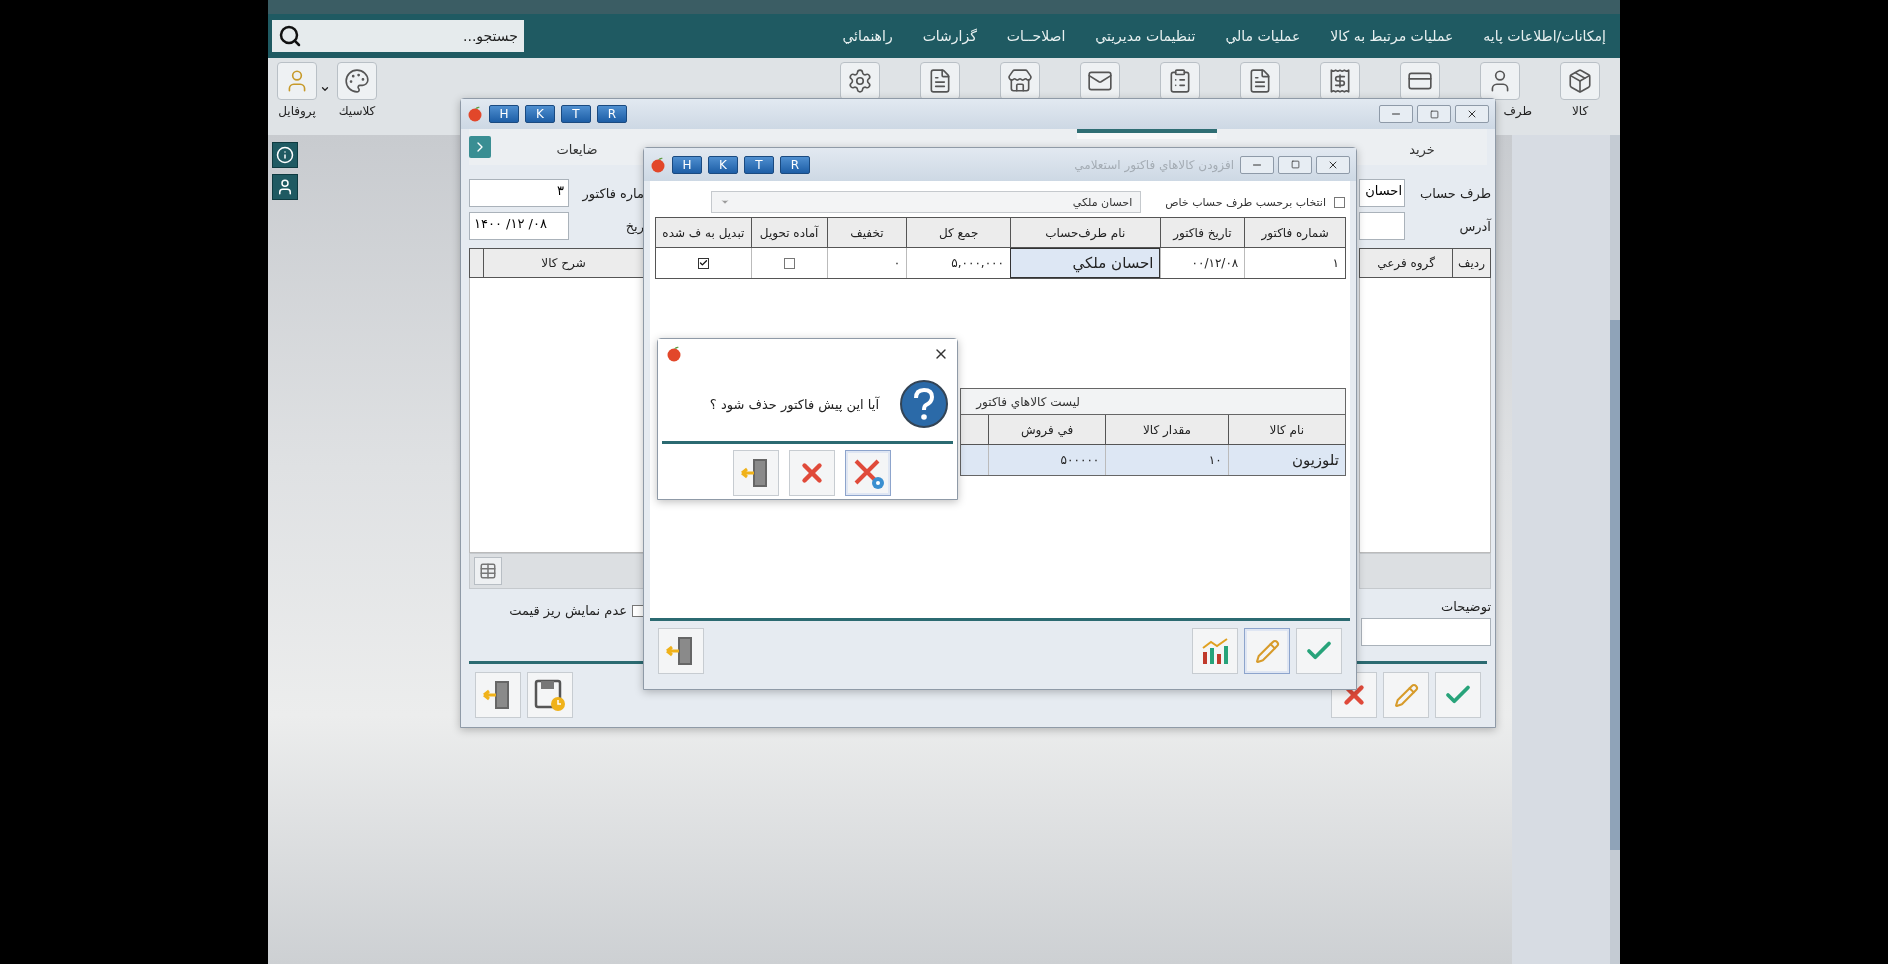  Describe the element at coordinates (1245, 202) in the screenshot. I see `checkbox-label: انتخاب برحسب طرف حساب خاص` at that location.